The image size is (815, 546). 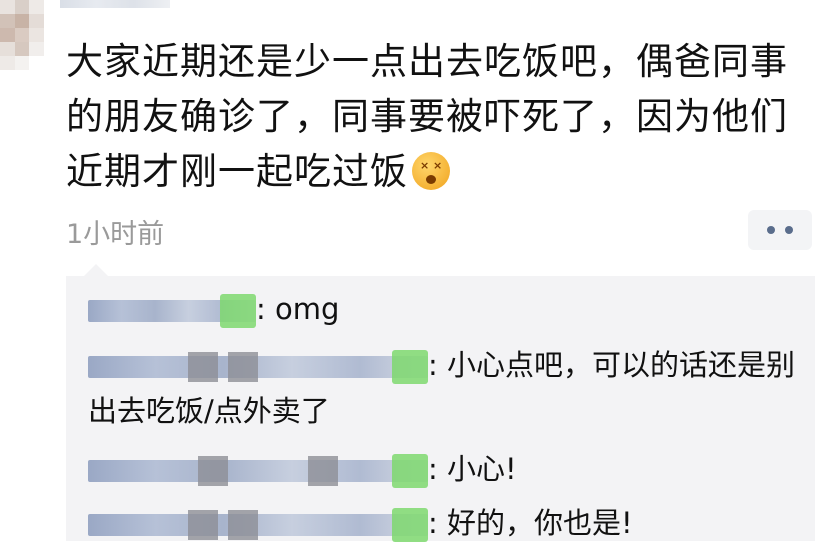 I want to click on comment-item: : 小心点吧，可以的话还是别出去吃饭/点外卖了, so click(x=448, y=388).